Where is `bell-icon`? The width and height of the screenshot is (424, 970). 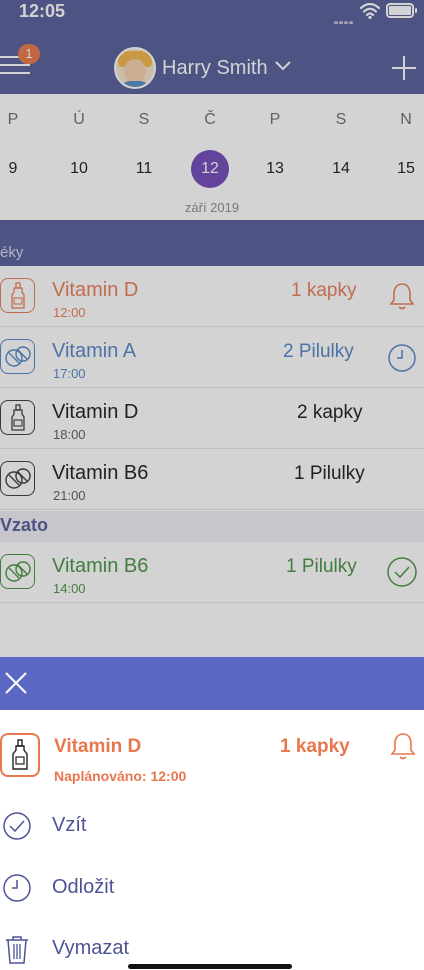 bell-icon is located at coordinates (403, 748).